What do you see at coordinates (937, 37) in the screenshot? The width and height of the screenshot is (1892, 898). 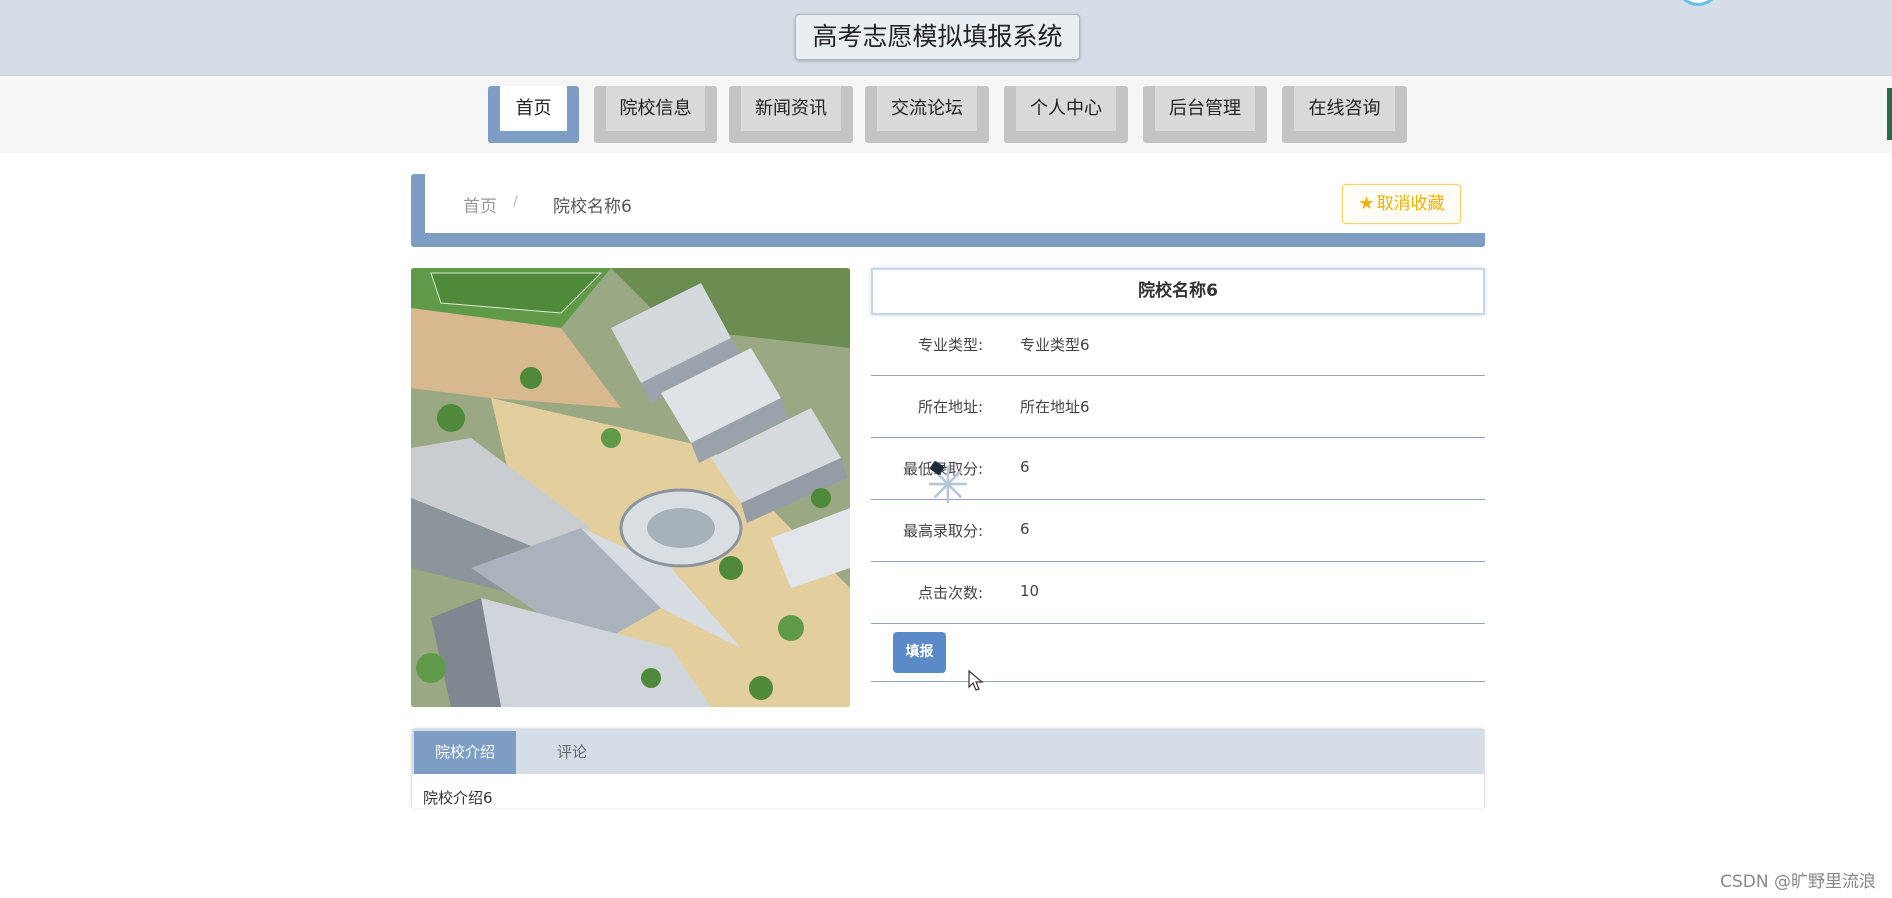 I see `site-title: 高考志愿模拟填报系统` at bounding box center [937, 37].